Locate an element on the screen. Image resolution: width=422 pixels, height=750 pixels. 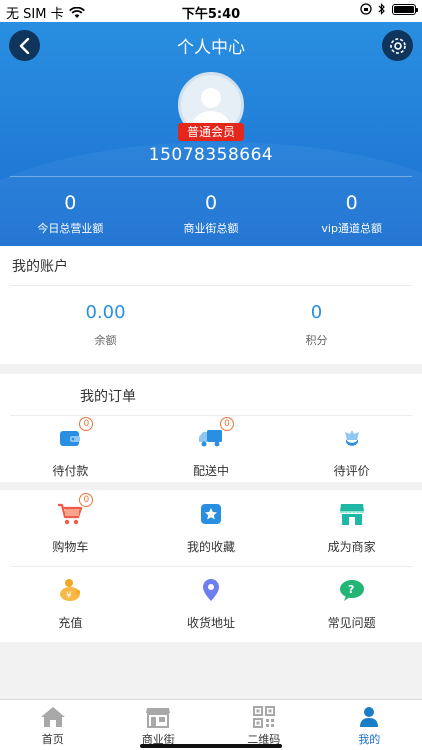
battery-icon is located at coordinates (405, 9).